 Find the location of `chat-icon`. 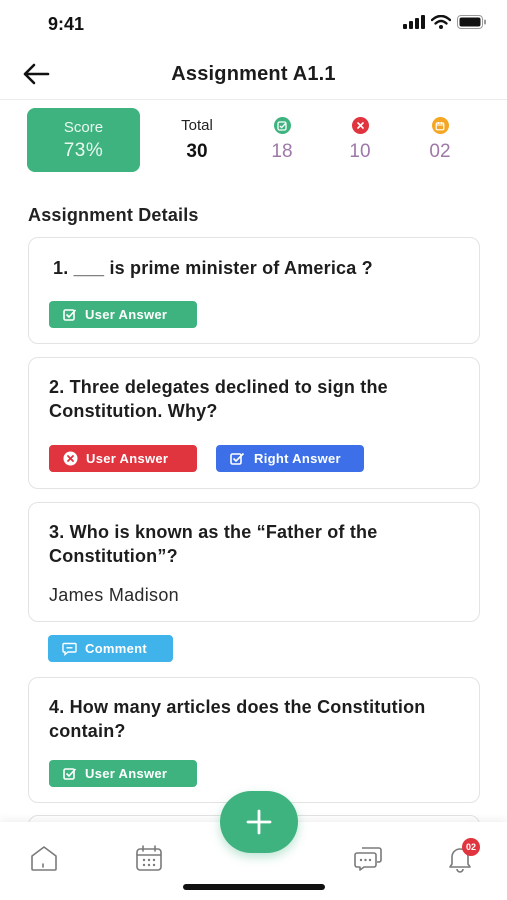

chat-icon is located at coordinates (368, 859).